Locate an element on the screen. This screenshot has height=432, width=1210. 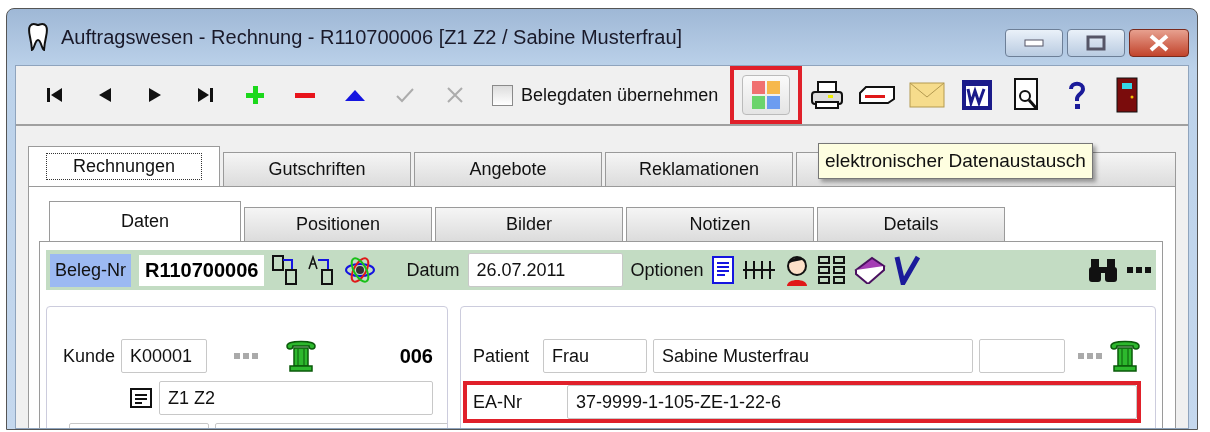
tab: Details is located at coordinates (911, 224).